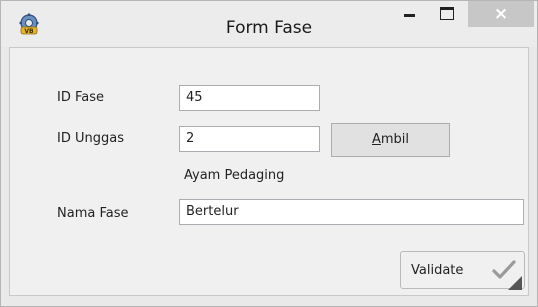 This screenshot has height=307, width=538. I want to click on close-icon: ×, so click(501, 14).